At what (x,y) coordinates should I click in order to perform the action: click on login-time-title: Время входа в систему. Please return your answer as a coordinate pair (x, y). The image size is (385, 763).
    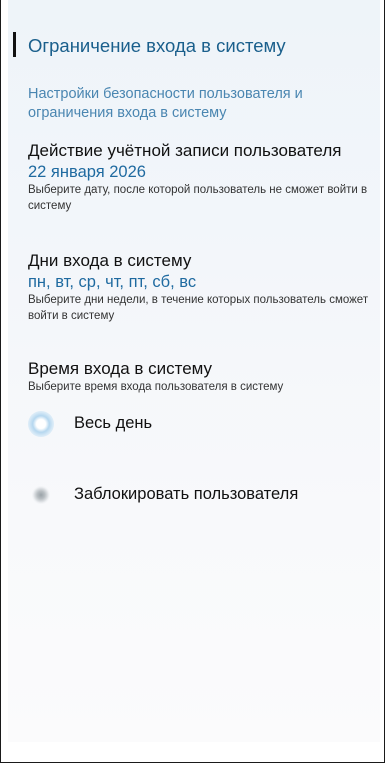
    Looking at the image, I should click on (120, 368).